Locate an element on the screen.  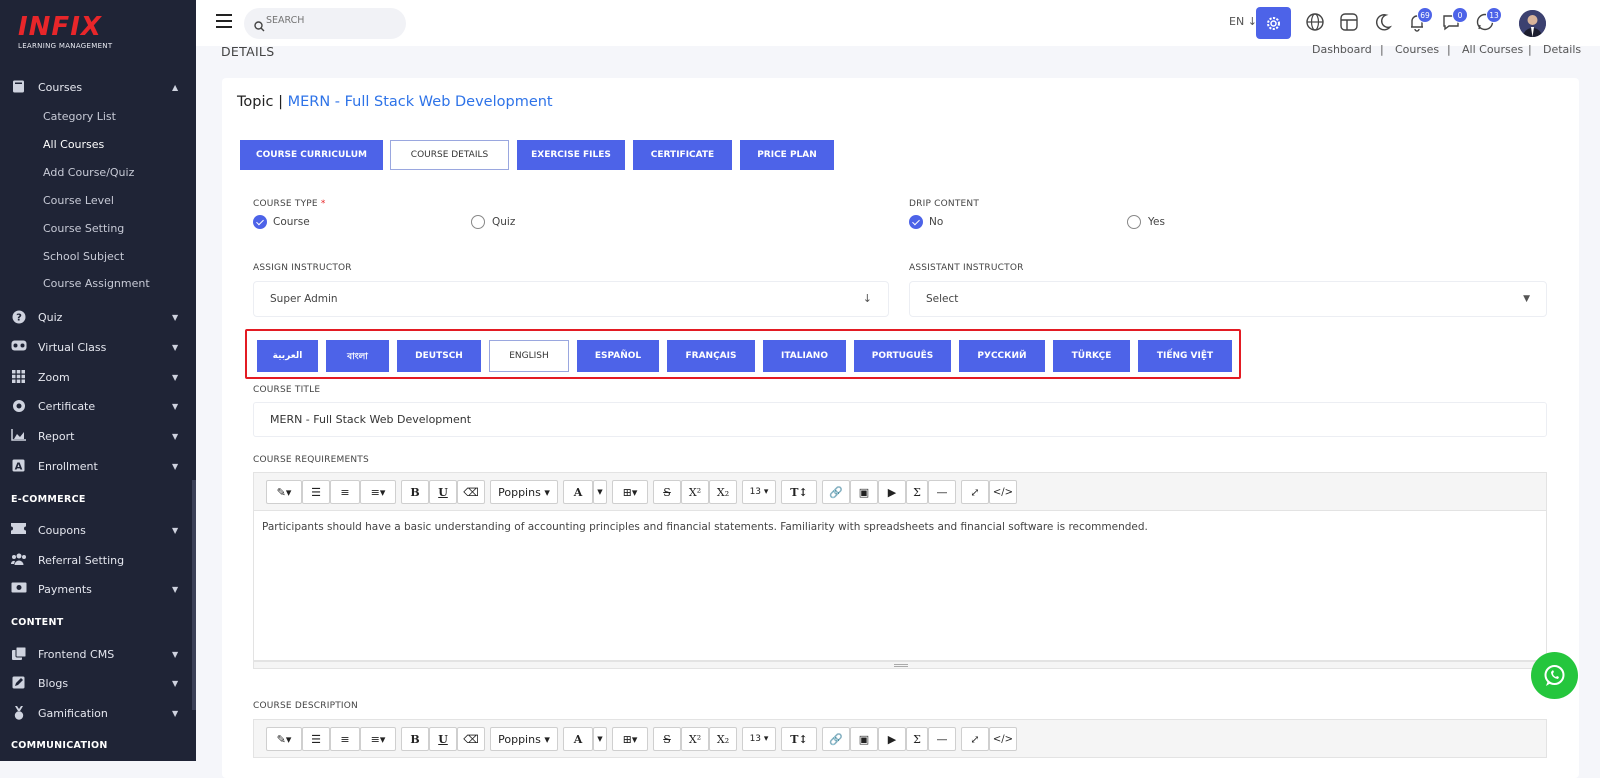
lang-button-en: ENGLISH is located at coordinates (529, 356).